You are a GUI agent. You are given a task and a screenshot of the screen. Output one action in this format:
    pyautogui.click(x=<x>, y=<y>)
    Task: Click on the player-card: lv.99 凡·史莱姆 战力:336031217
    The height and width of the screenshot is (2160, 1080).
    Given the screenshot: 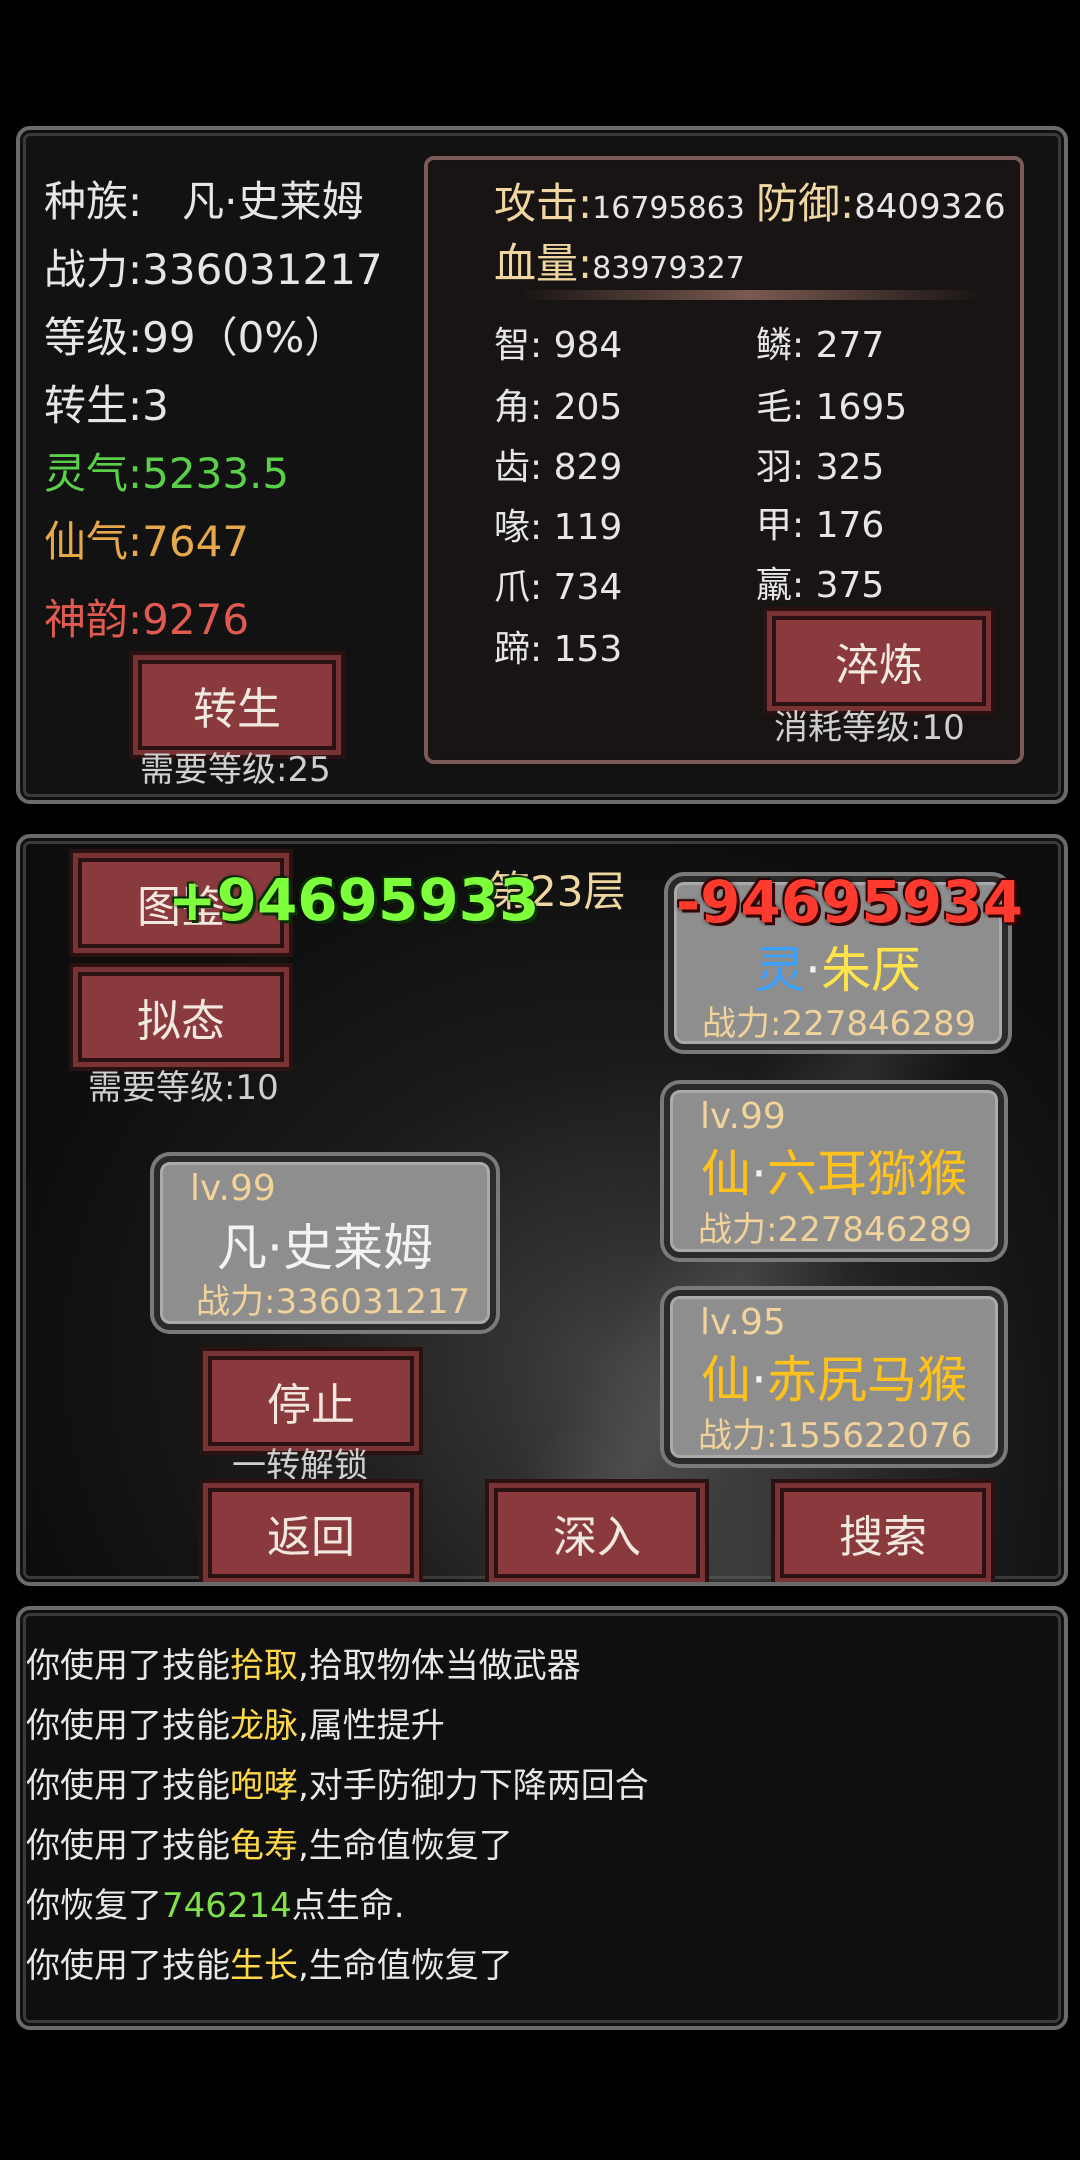 What is the action you would take?
    pyautogui.click(x=325, y=1243)
    